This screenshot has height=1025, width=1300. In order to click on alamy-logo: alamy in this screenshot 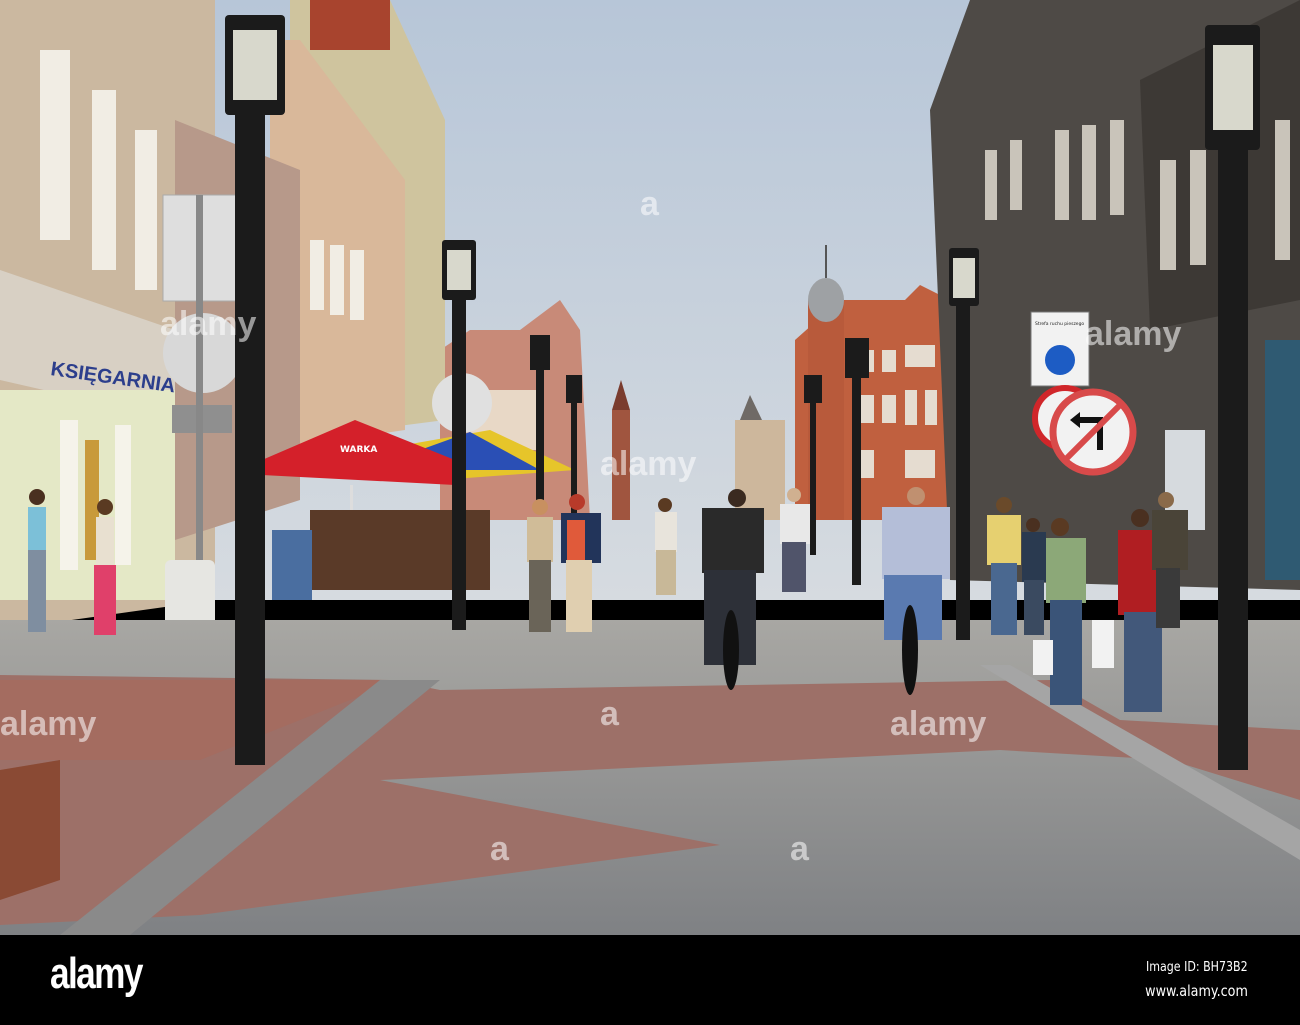, I will do `click(96, 974)`.